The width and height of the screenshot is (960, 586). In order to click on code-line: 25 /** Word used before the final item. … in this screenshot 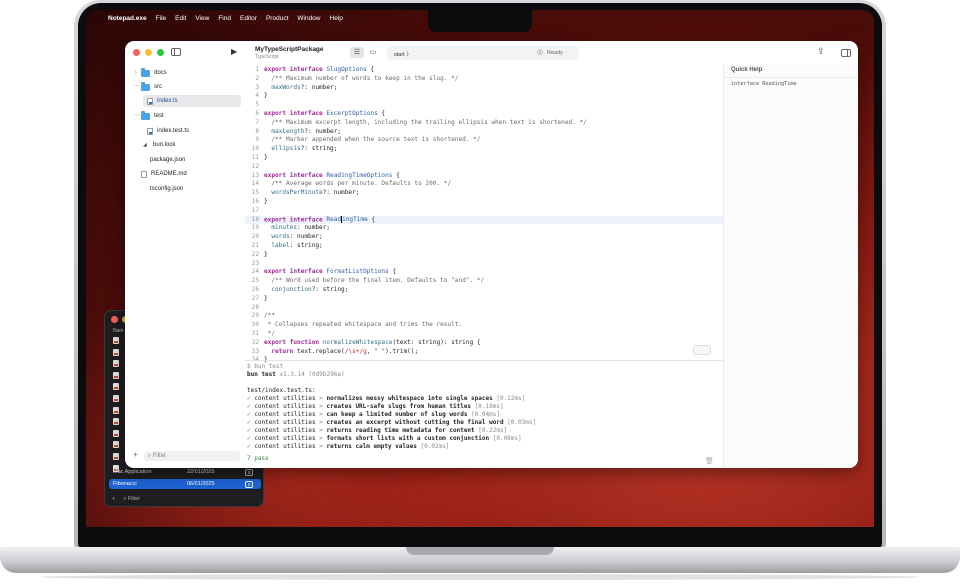, I will do `click(484, 281)`.